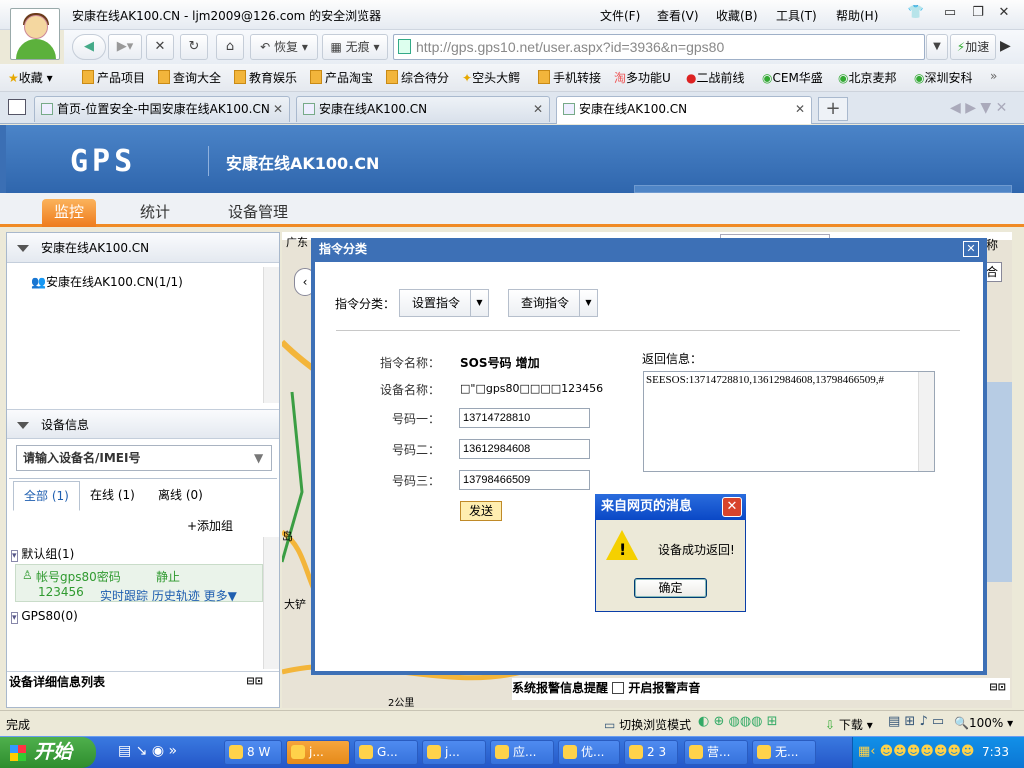 The image size is (1024, 768). Describe the element at coordinates (309, 109) in the screenshot. I see `page-icon` at that location.